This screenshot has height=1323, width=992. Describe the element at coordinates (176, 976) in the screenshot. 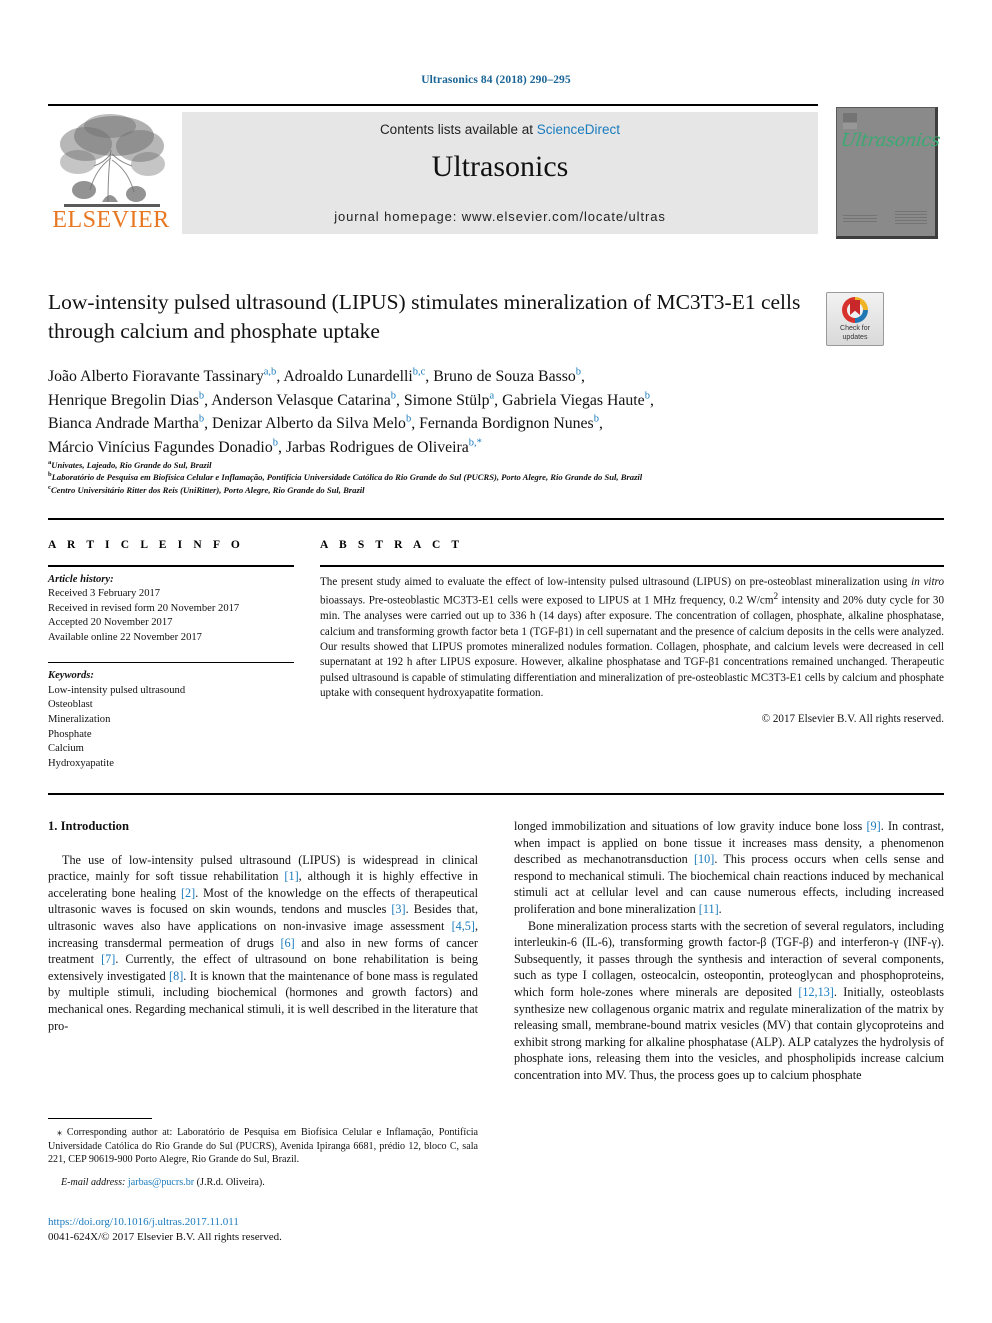

I see `citation-ref: [8]` at that location.